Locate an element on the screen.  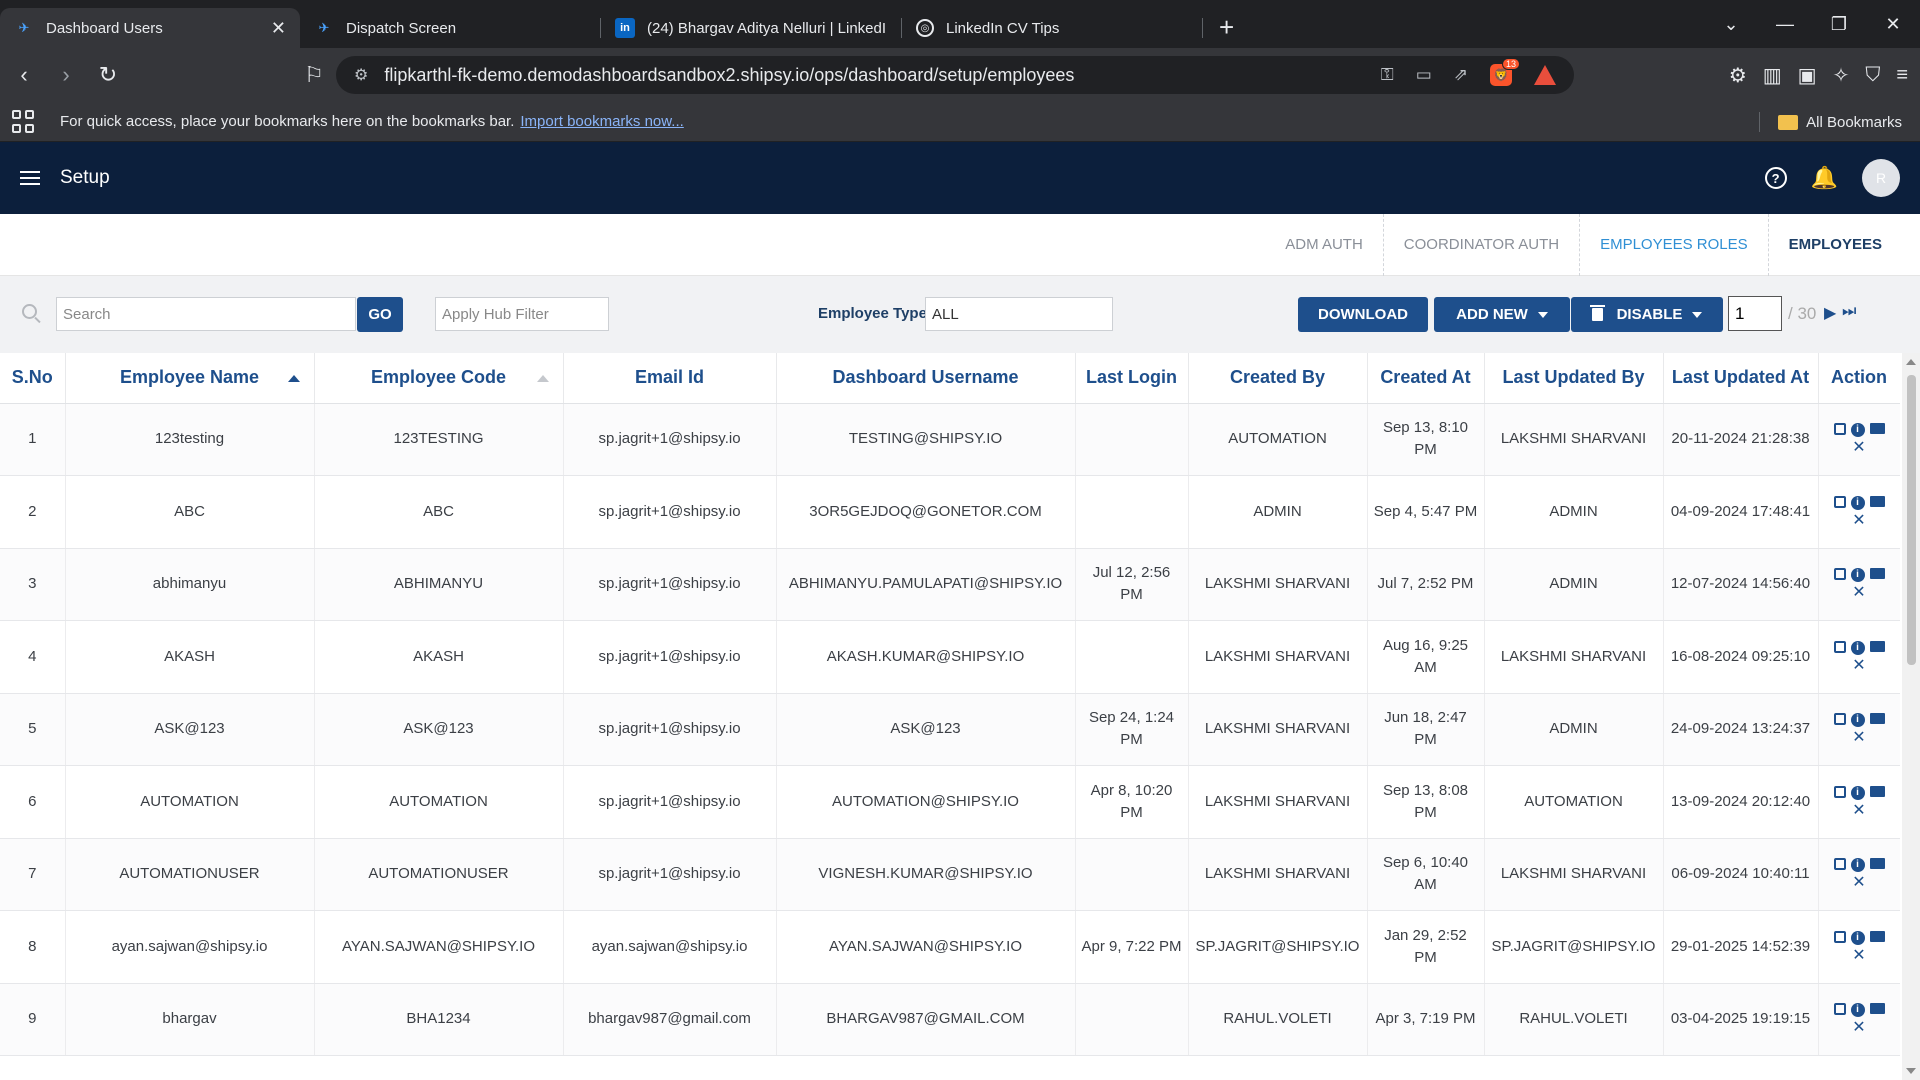
next-page-icon: ▶ is located at coordinates (1830, 313).